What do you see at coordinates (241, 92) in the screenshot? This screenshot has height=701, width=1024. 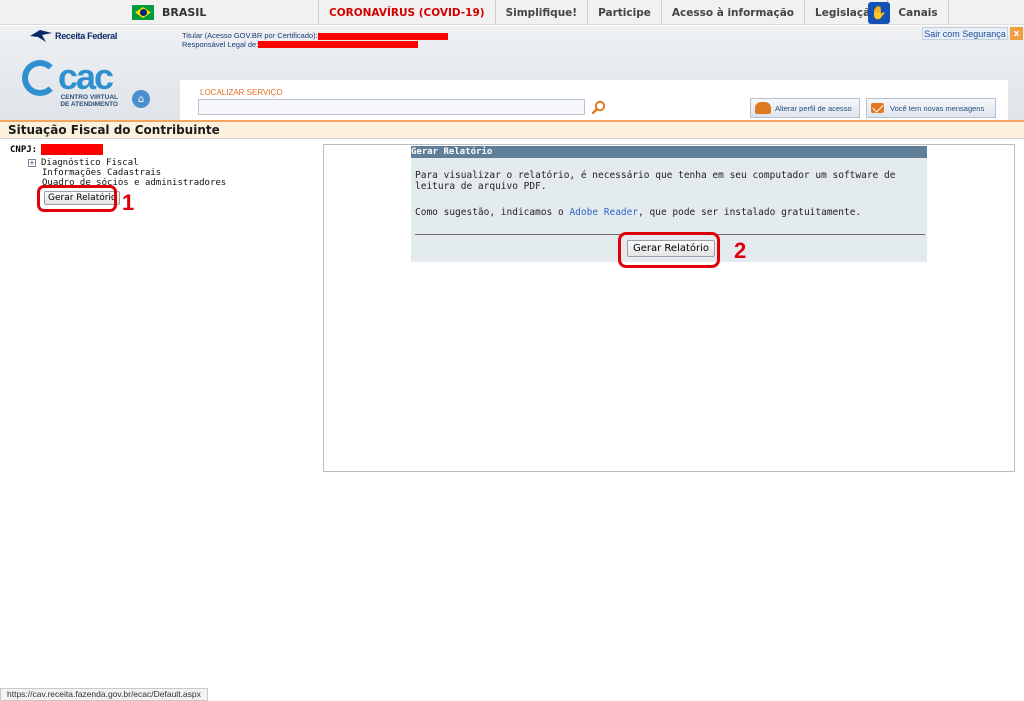 I see `search-label: LOCALIZAR SERVIÇO` at bounding box center [241, 92].